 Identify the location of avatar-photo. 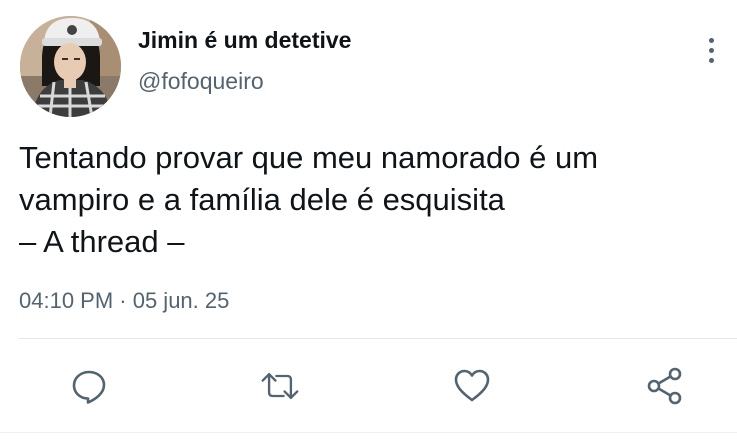
(70, 66).